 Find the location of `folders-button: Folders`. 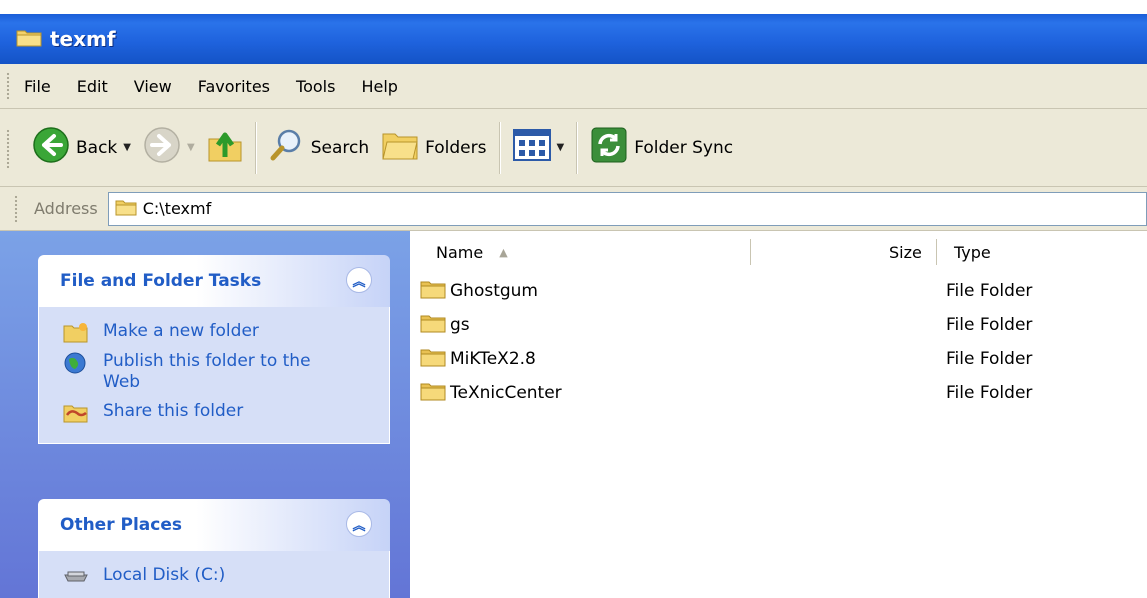

folders-button: Folders is located at coordinates (433, 148).